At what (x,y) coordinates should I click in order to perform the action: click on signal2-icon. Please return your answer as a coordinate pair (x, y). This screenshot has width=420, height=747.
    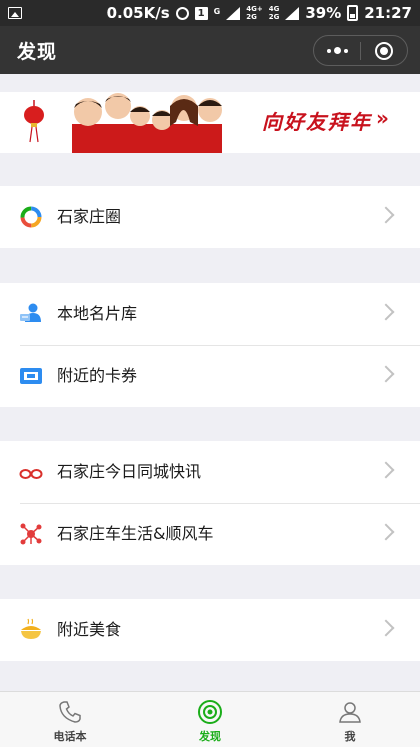
    Looking at the image, I should click on (292, 13).